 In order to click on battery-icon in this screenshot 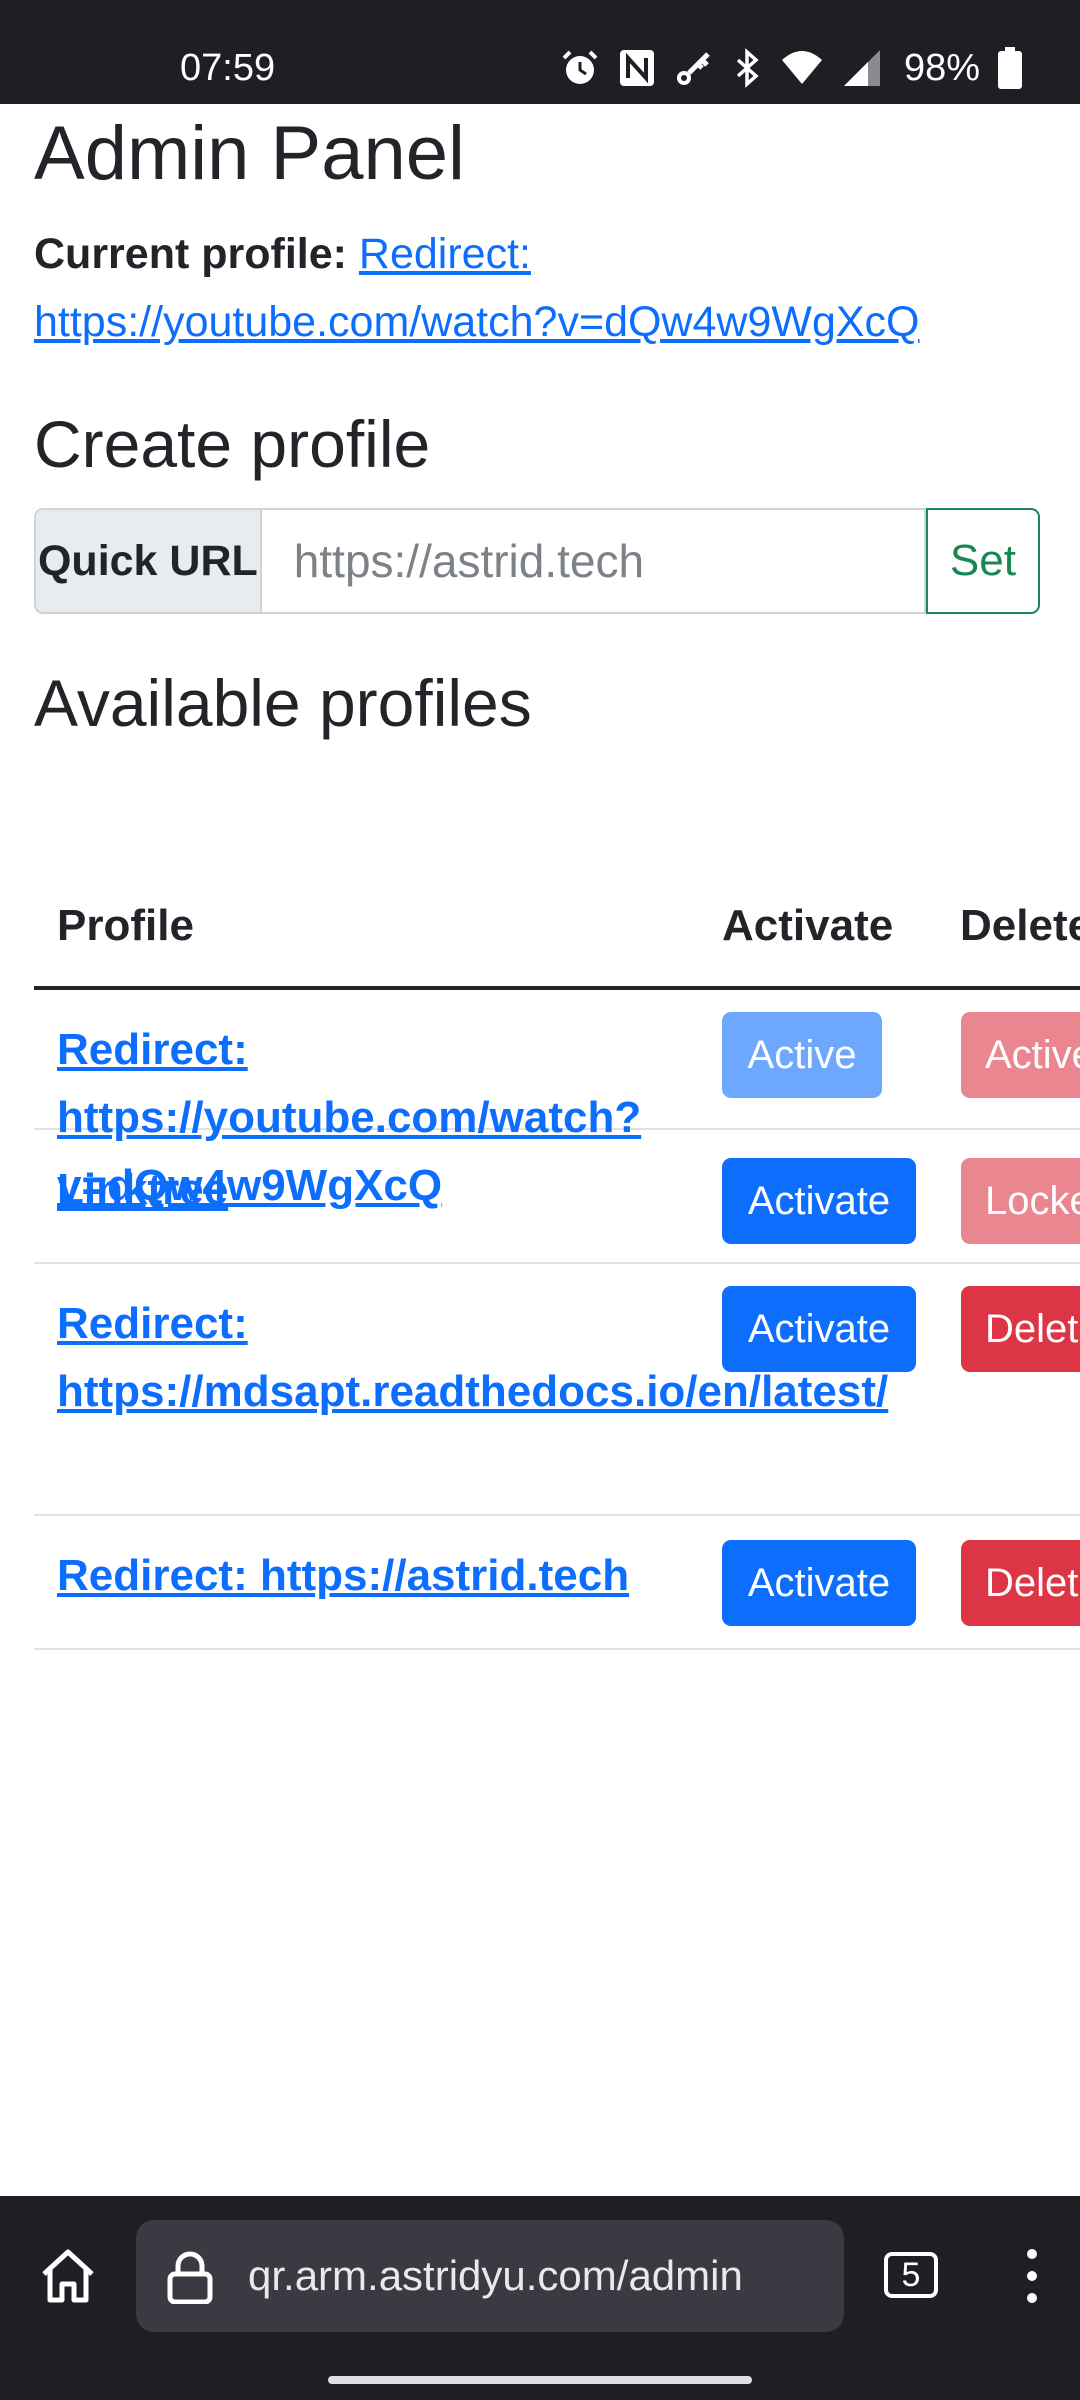, I will do `click(1010, 68)`.